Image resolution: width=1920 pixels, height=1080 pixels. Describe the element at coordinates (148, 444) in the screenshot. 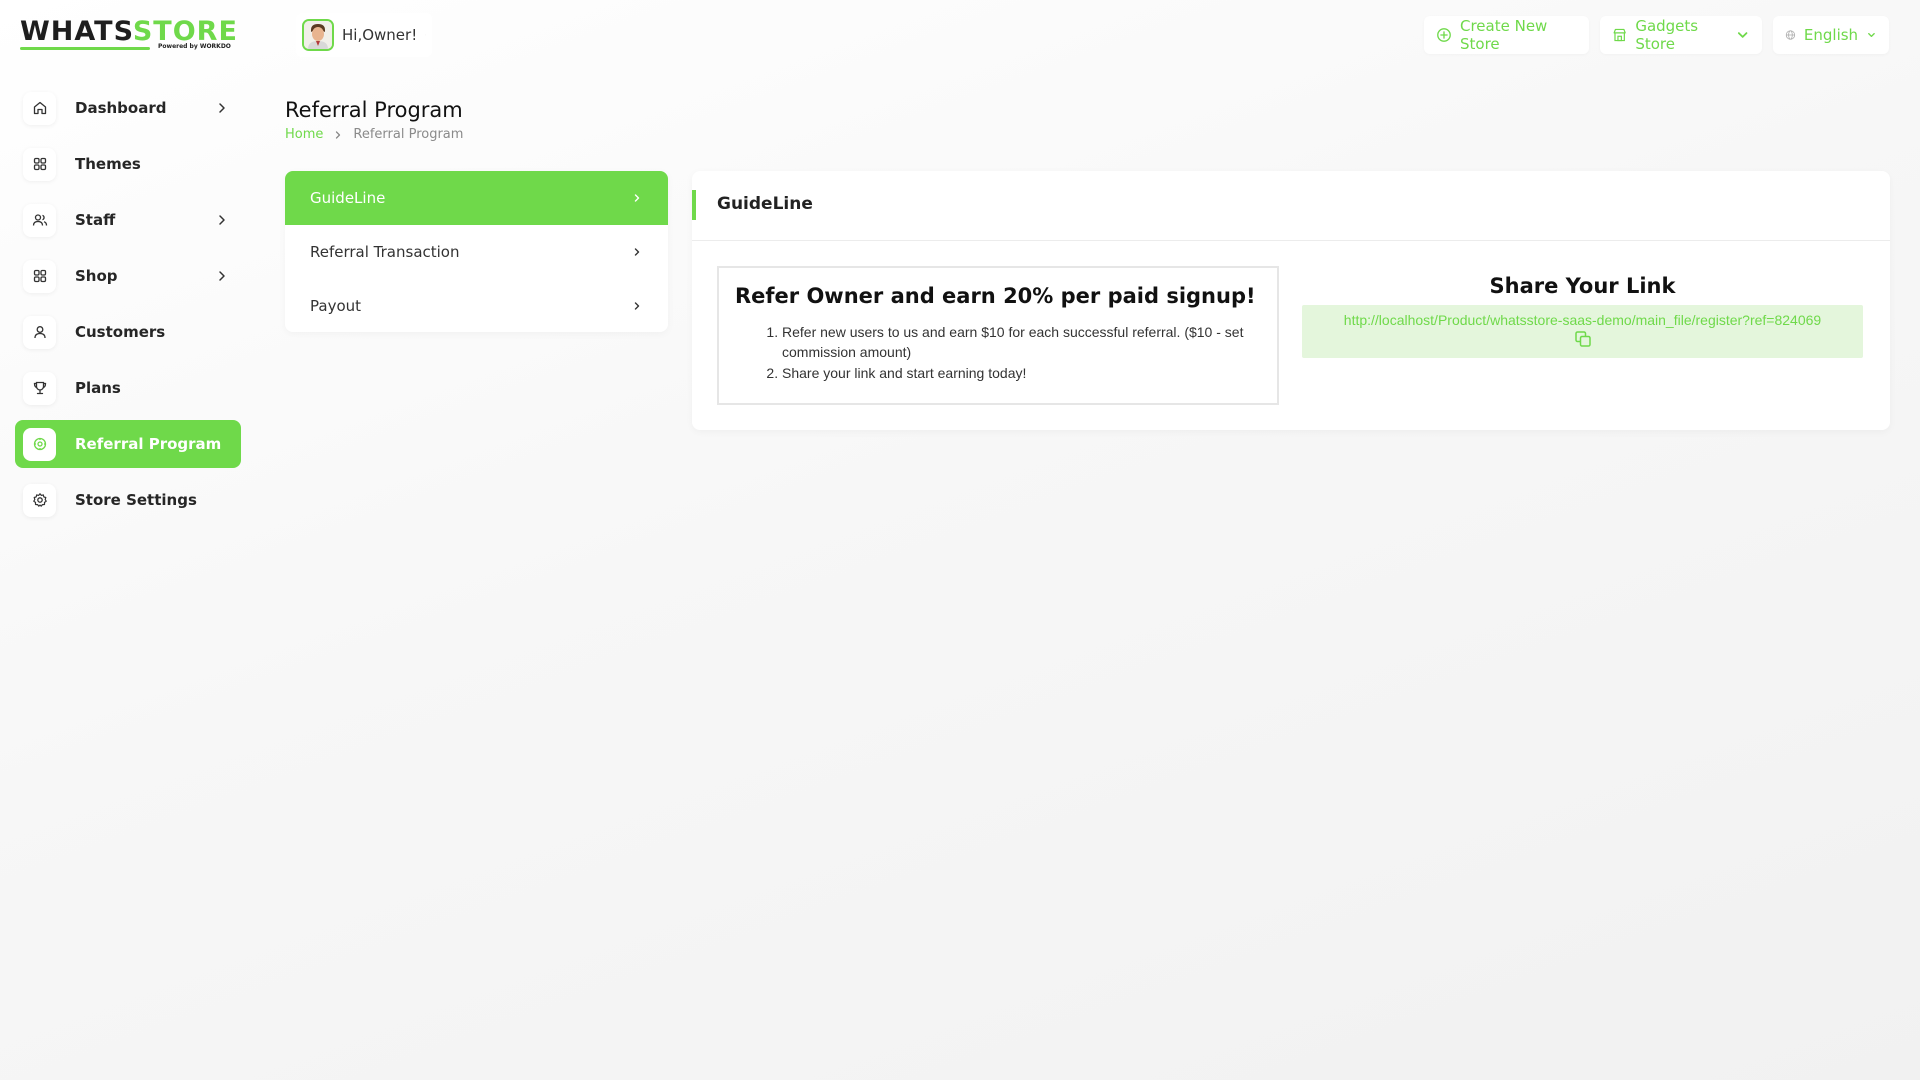

I see `sidebar-item-label: Referral Program` at that location.